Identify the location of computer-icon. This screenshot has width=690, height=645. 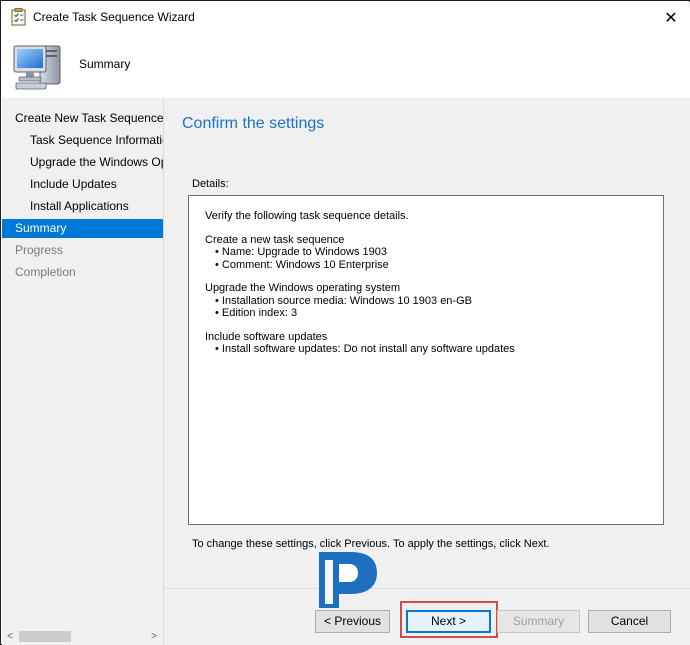
(37, 67).